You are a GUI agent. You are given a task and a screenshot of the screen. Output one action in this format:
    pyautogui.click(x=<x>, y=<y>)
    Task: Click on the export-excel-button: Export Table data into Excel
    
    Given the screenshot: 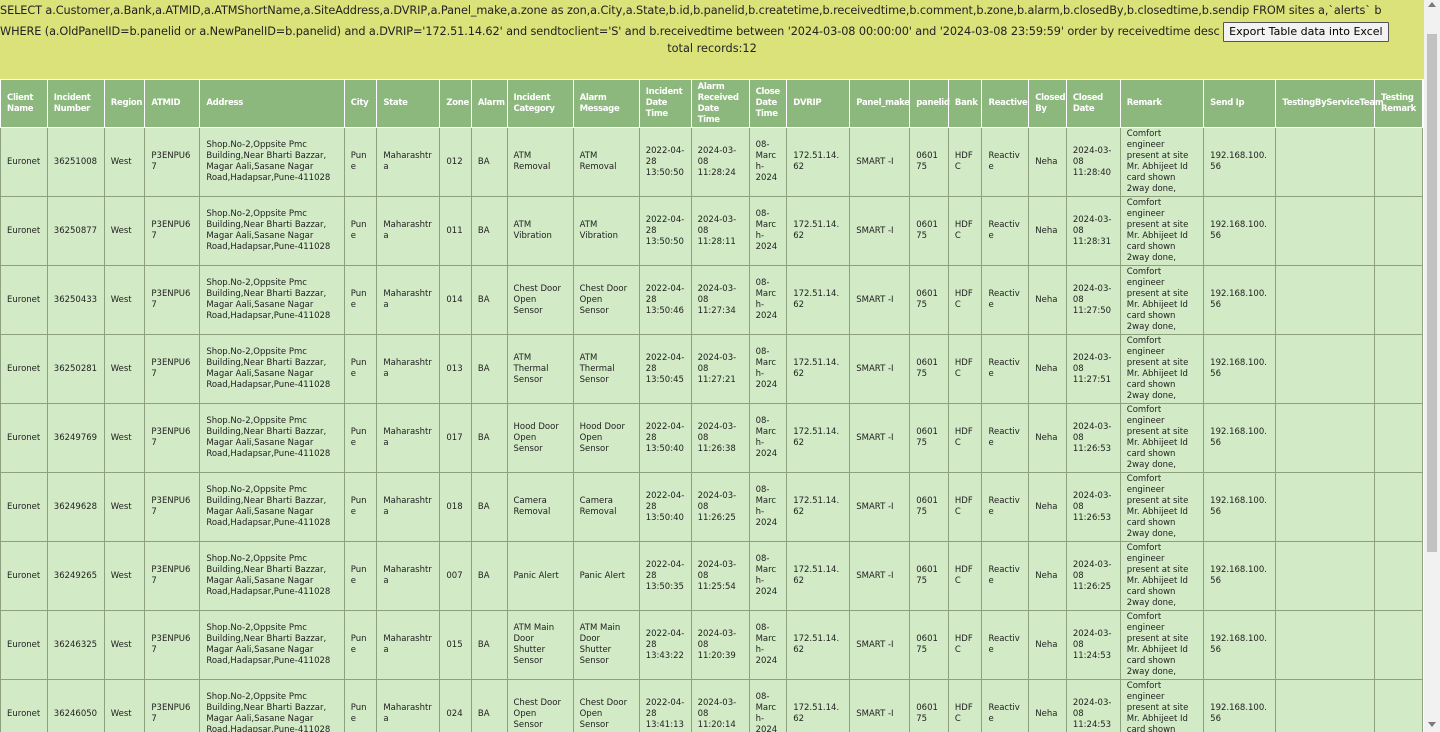 What is the action you would take?
    pyautogui.click(x=1306, y=32)
    